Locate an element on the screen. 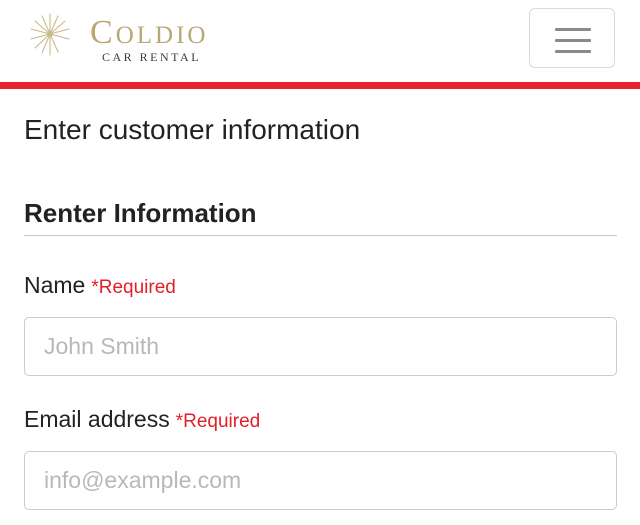 The width and height of the screenshot is (640, 525). menu-button is located at coordinates (572, 38).